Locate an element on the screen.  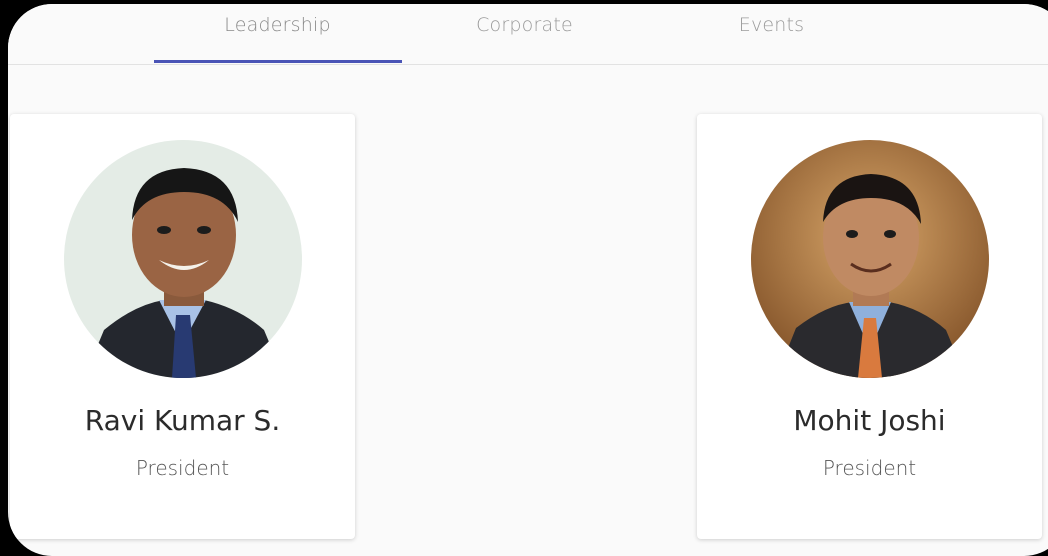
person-name: Ravi Kumar S. is located at coordinates (182, 420).